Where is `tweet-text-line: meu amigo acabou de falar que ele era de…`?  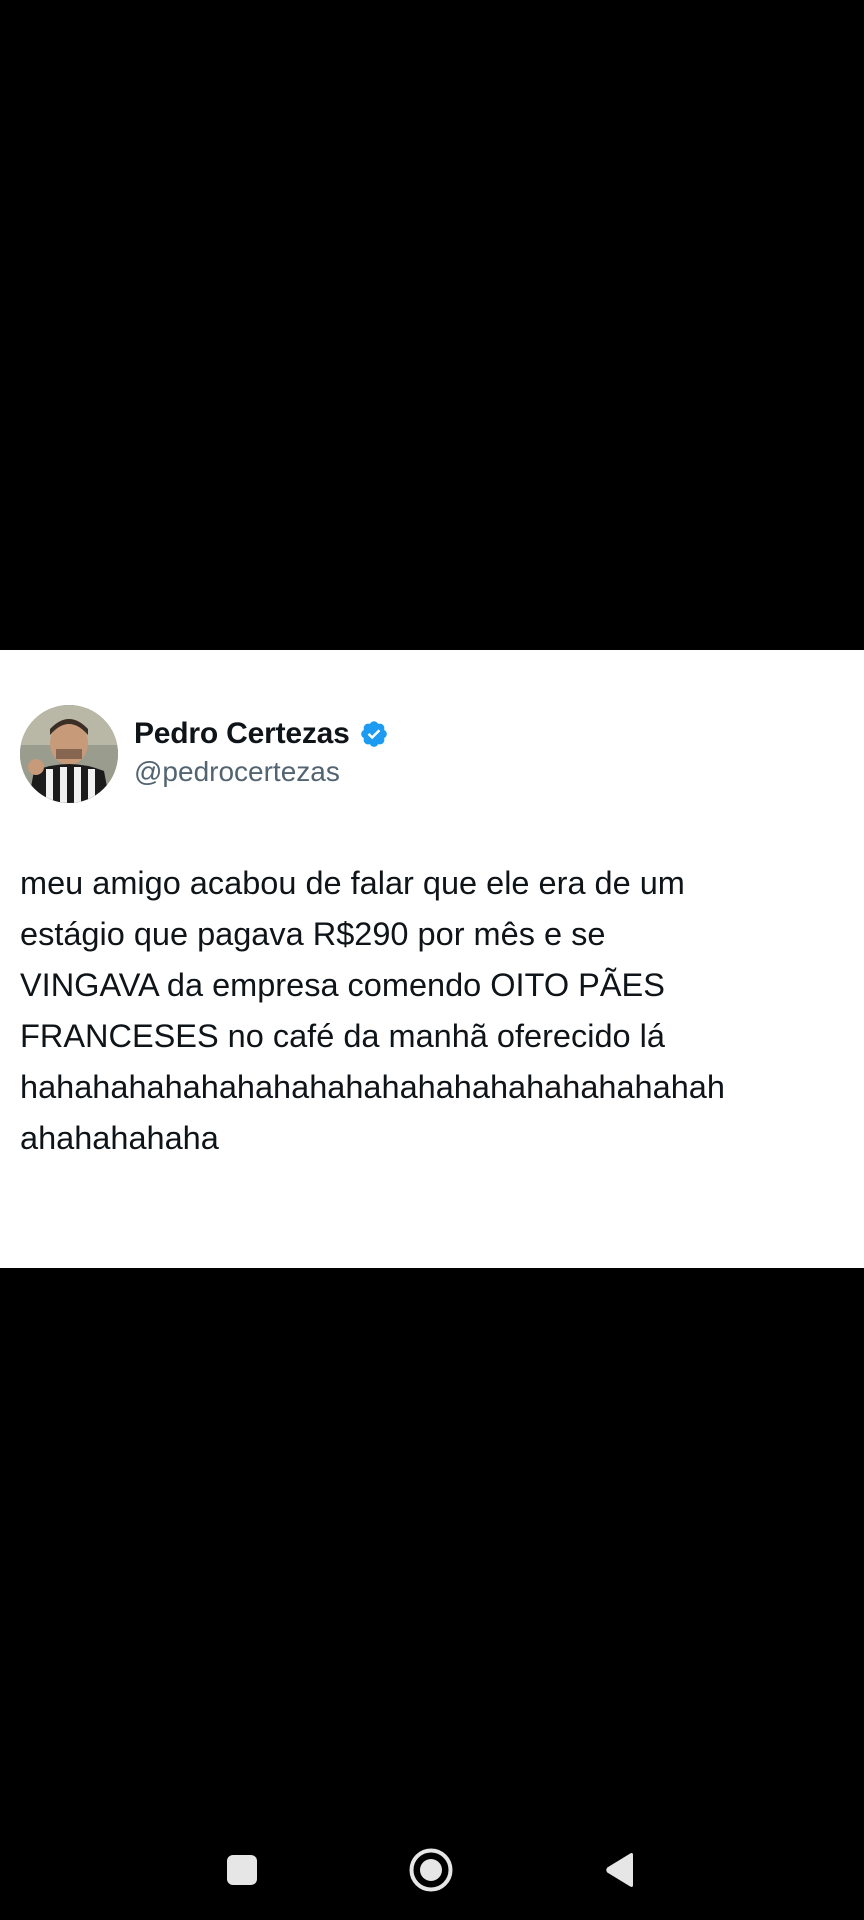
tweet-text-line: meu amigo acabou de falar que ele era de… is located at coordinates (352, 883).